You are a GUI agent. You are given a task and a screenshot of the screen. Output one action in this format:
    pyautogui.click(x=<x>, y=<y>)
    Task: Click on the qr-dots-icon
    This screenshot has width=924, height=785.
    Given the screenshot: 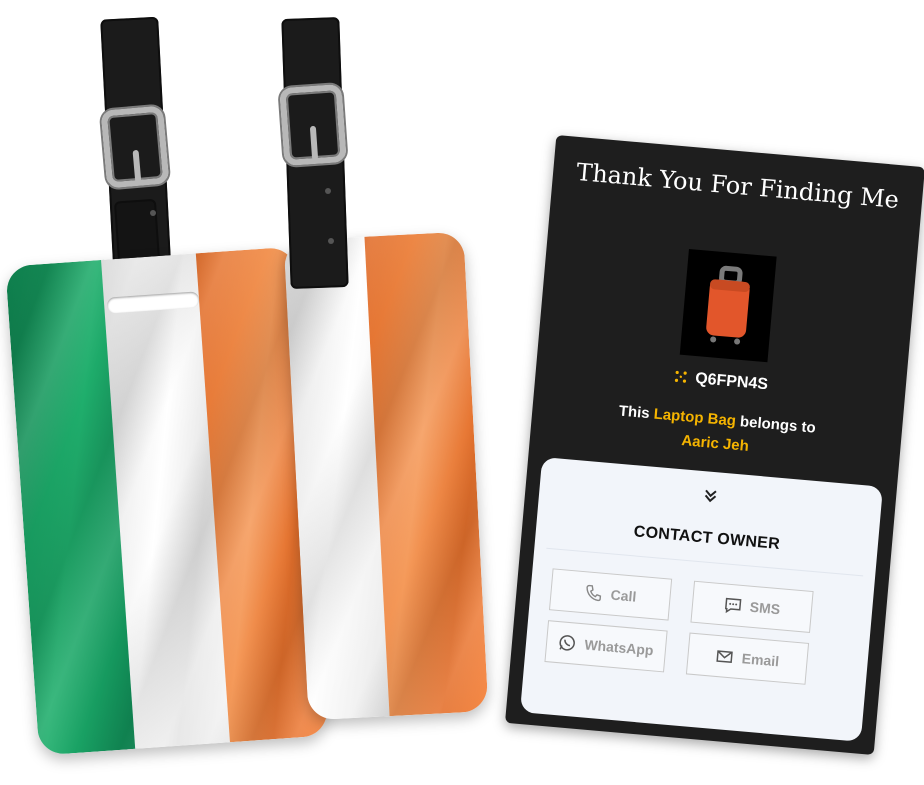 What is the action you would take?
    pyautogui.click(x=680, y=376)
    